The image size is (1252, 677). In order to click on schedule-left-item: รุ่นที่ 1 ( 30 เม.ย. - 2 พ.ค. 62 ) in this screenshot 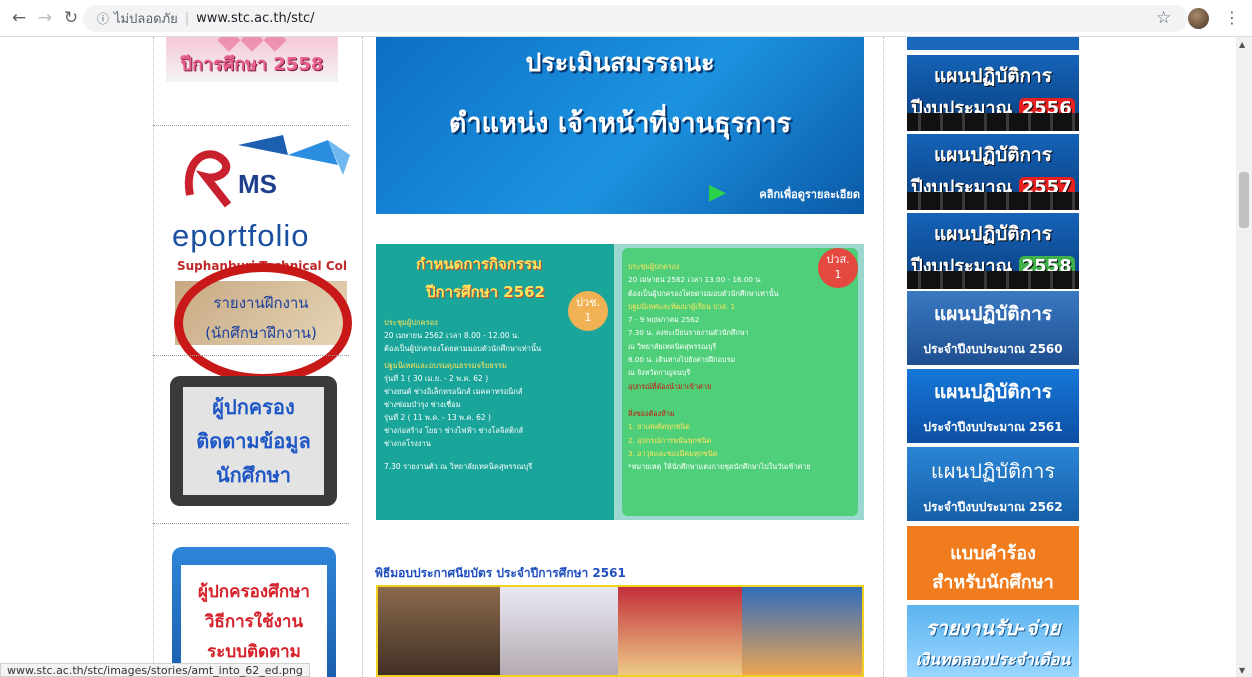, I will do `click(436, 378)`.